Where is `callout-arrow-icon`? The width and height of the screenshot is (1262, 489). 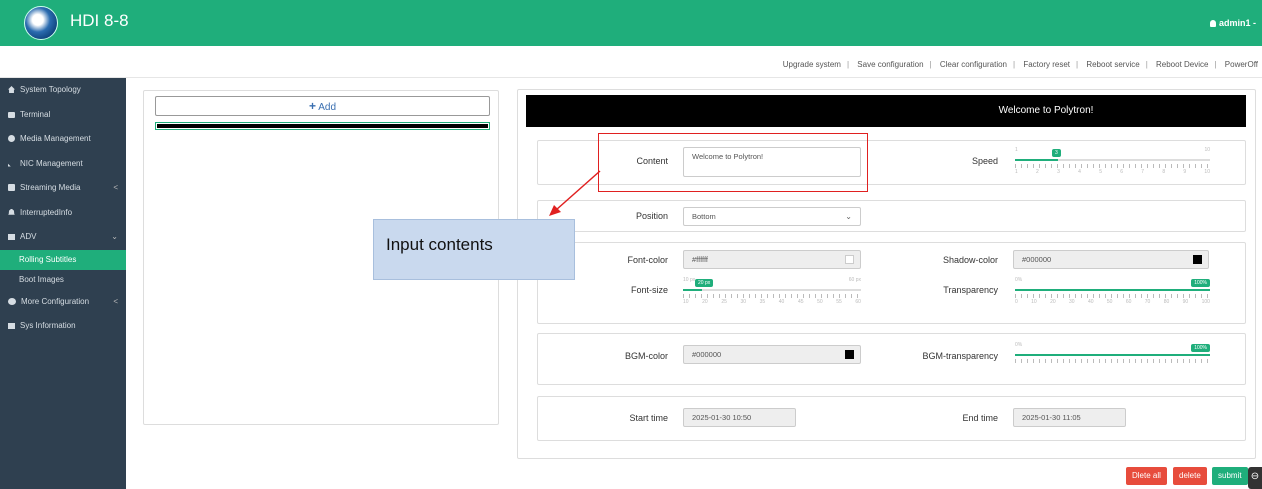 callout-arrow-icon is located at coordinates (575, 193).